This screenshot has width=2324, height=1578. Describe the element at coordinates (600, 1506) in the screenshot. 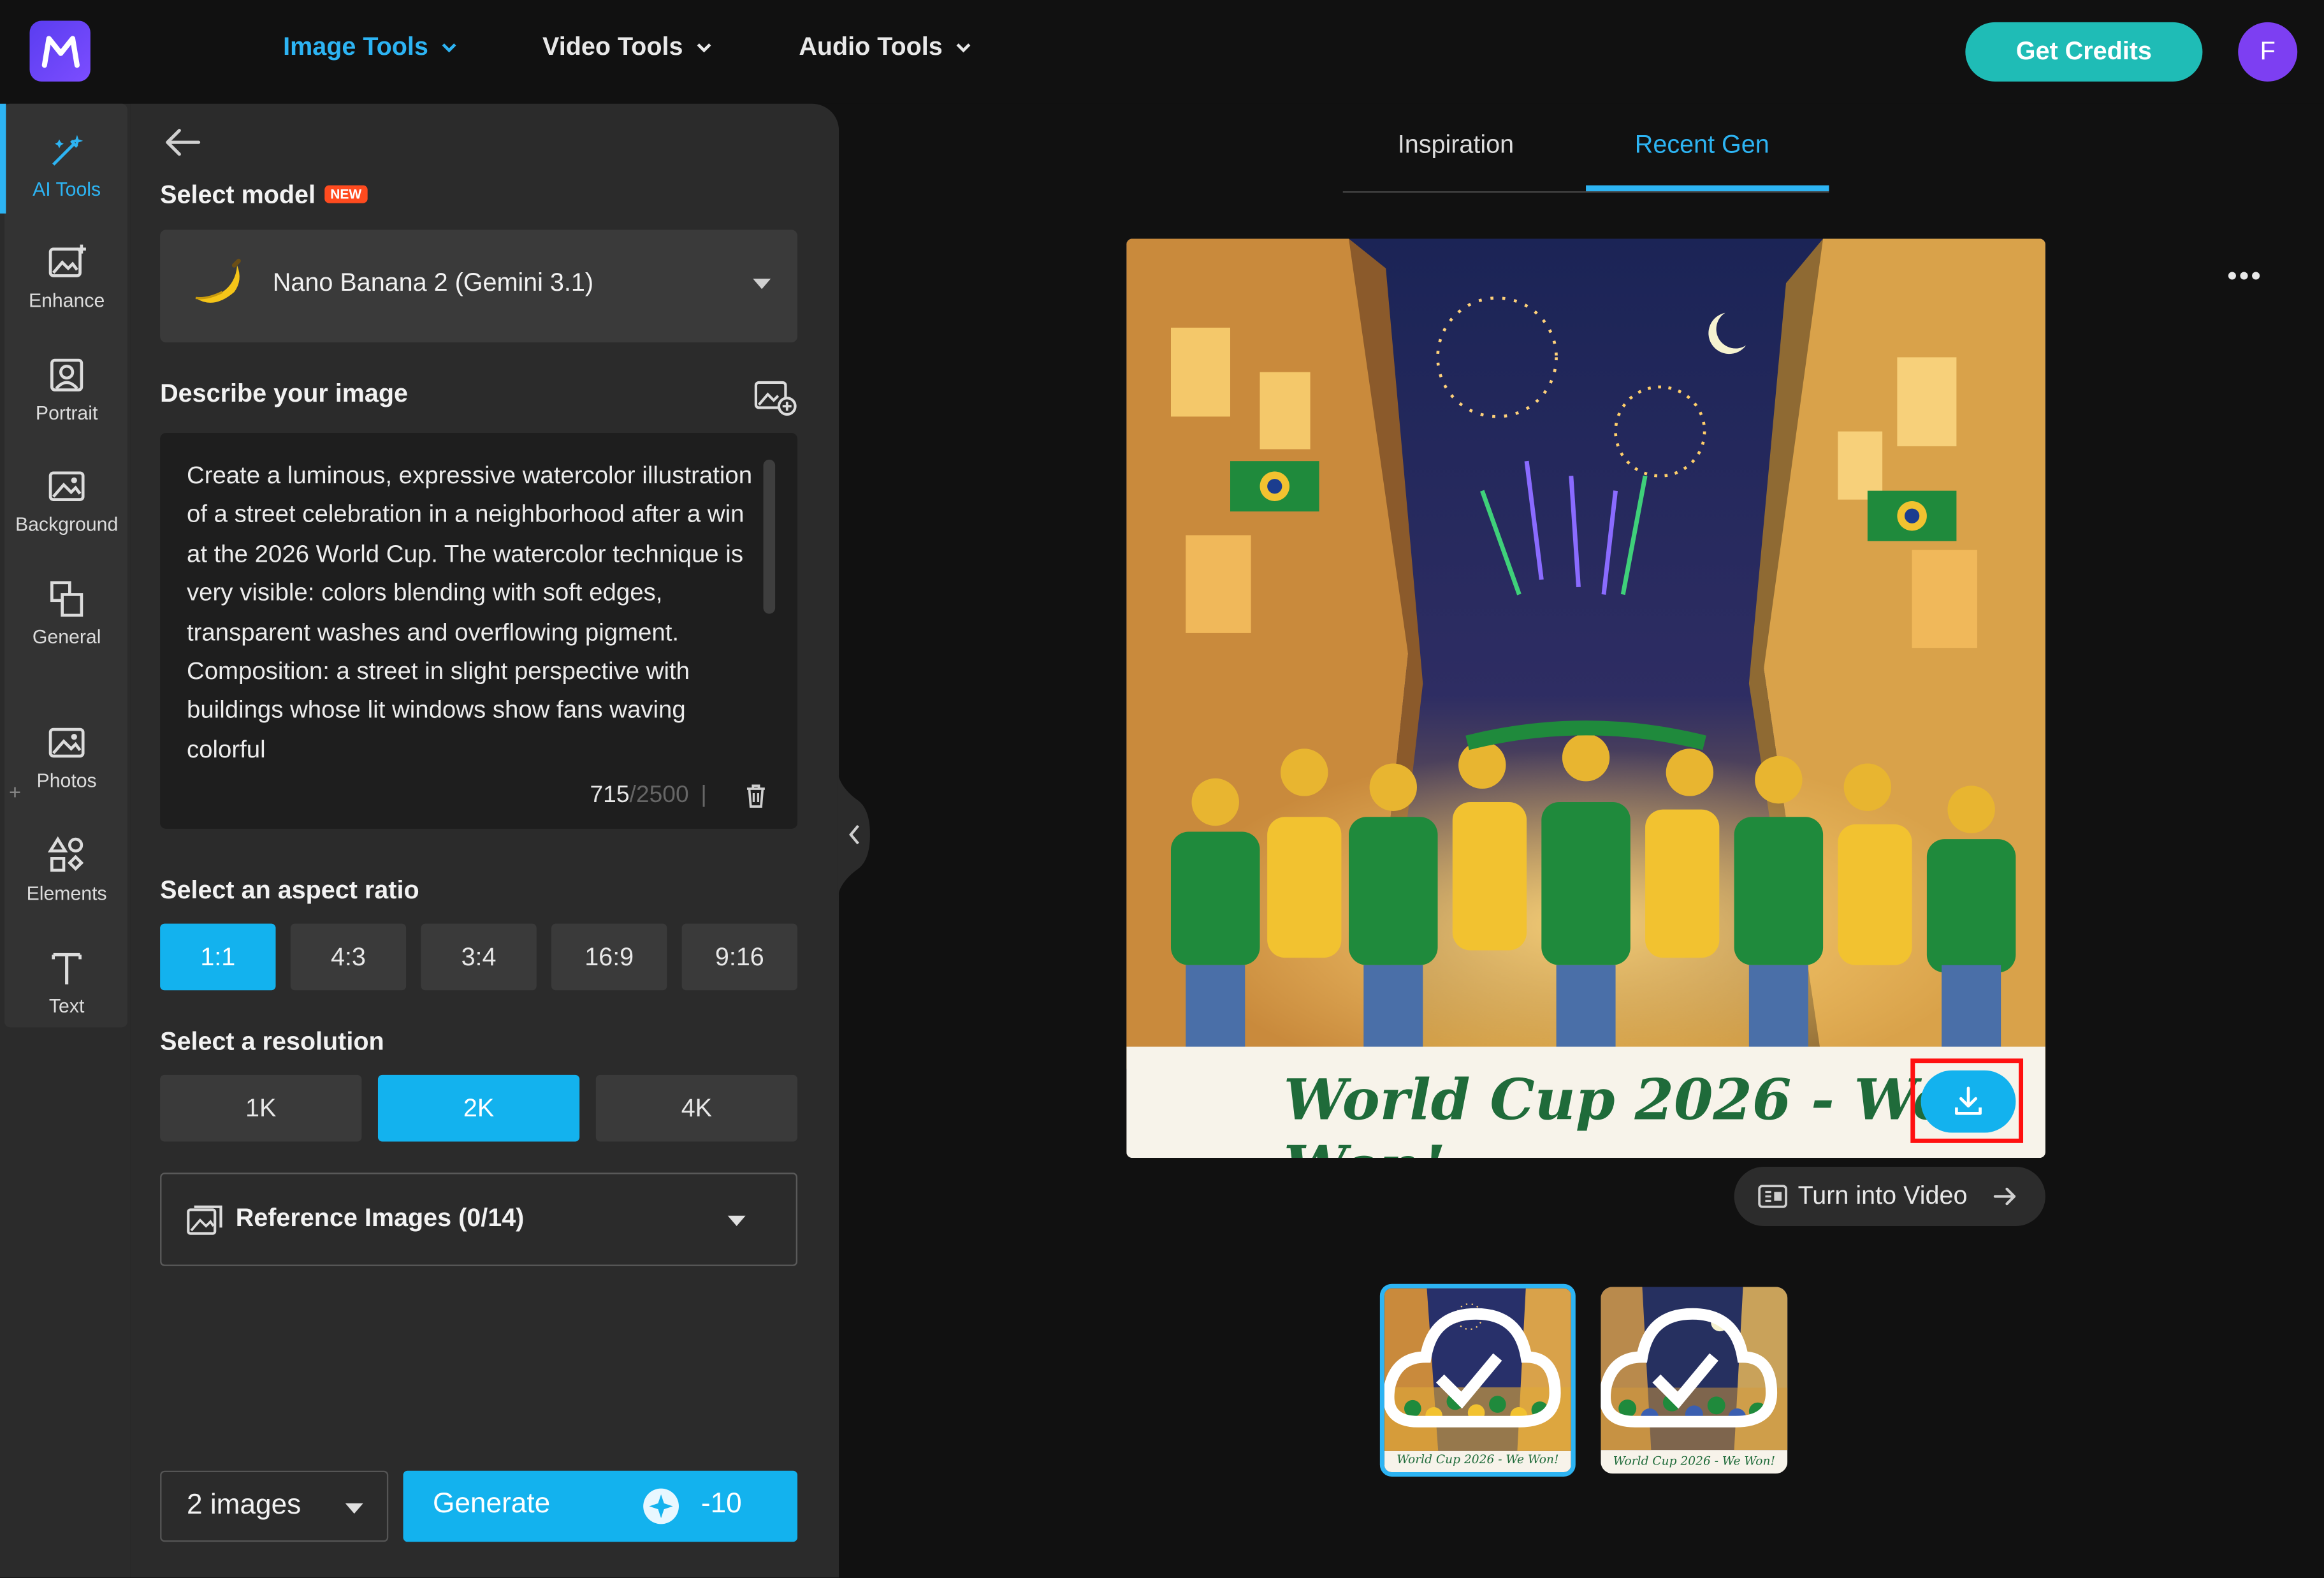

I see `generate-button: Generate -10` at that location.